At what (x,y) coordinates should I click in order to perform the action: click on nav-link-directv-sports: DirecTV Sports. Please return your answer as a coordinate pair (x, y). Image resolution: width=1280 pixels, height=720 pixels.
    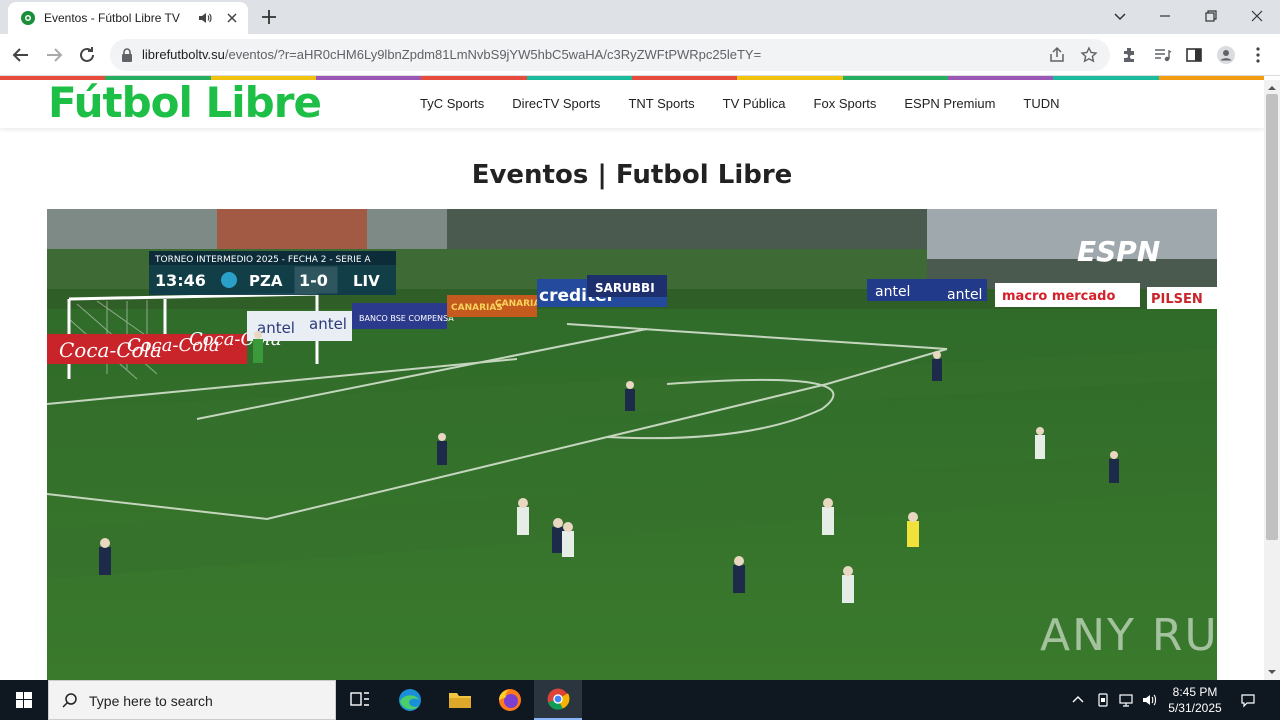
    Looking at the image, I should click on (556, 103).